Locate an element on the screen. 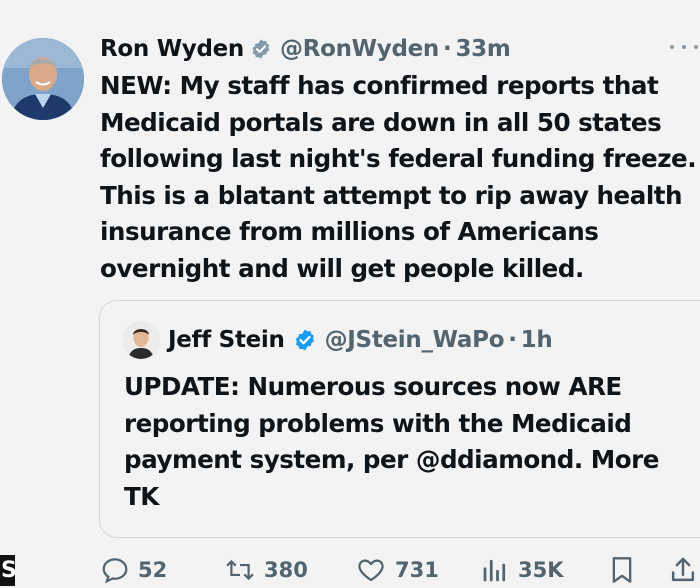 The image size is (700, 588). like-button: 731 is located at coordinates (397, 570).